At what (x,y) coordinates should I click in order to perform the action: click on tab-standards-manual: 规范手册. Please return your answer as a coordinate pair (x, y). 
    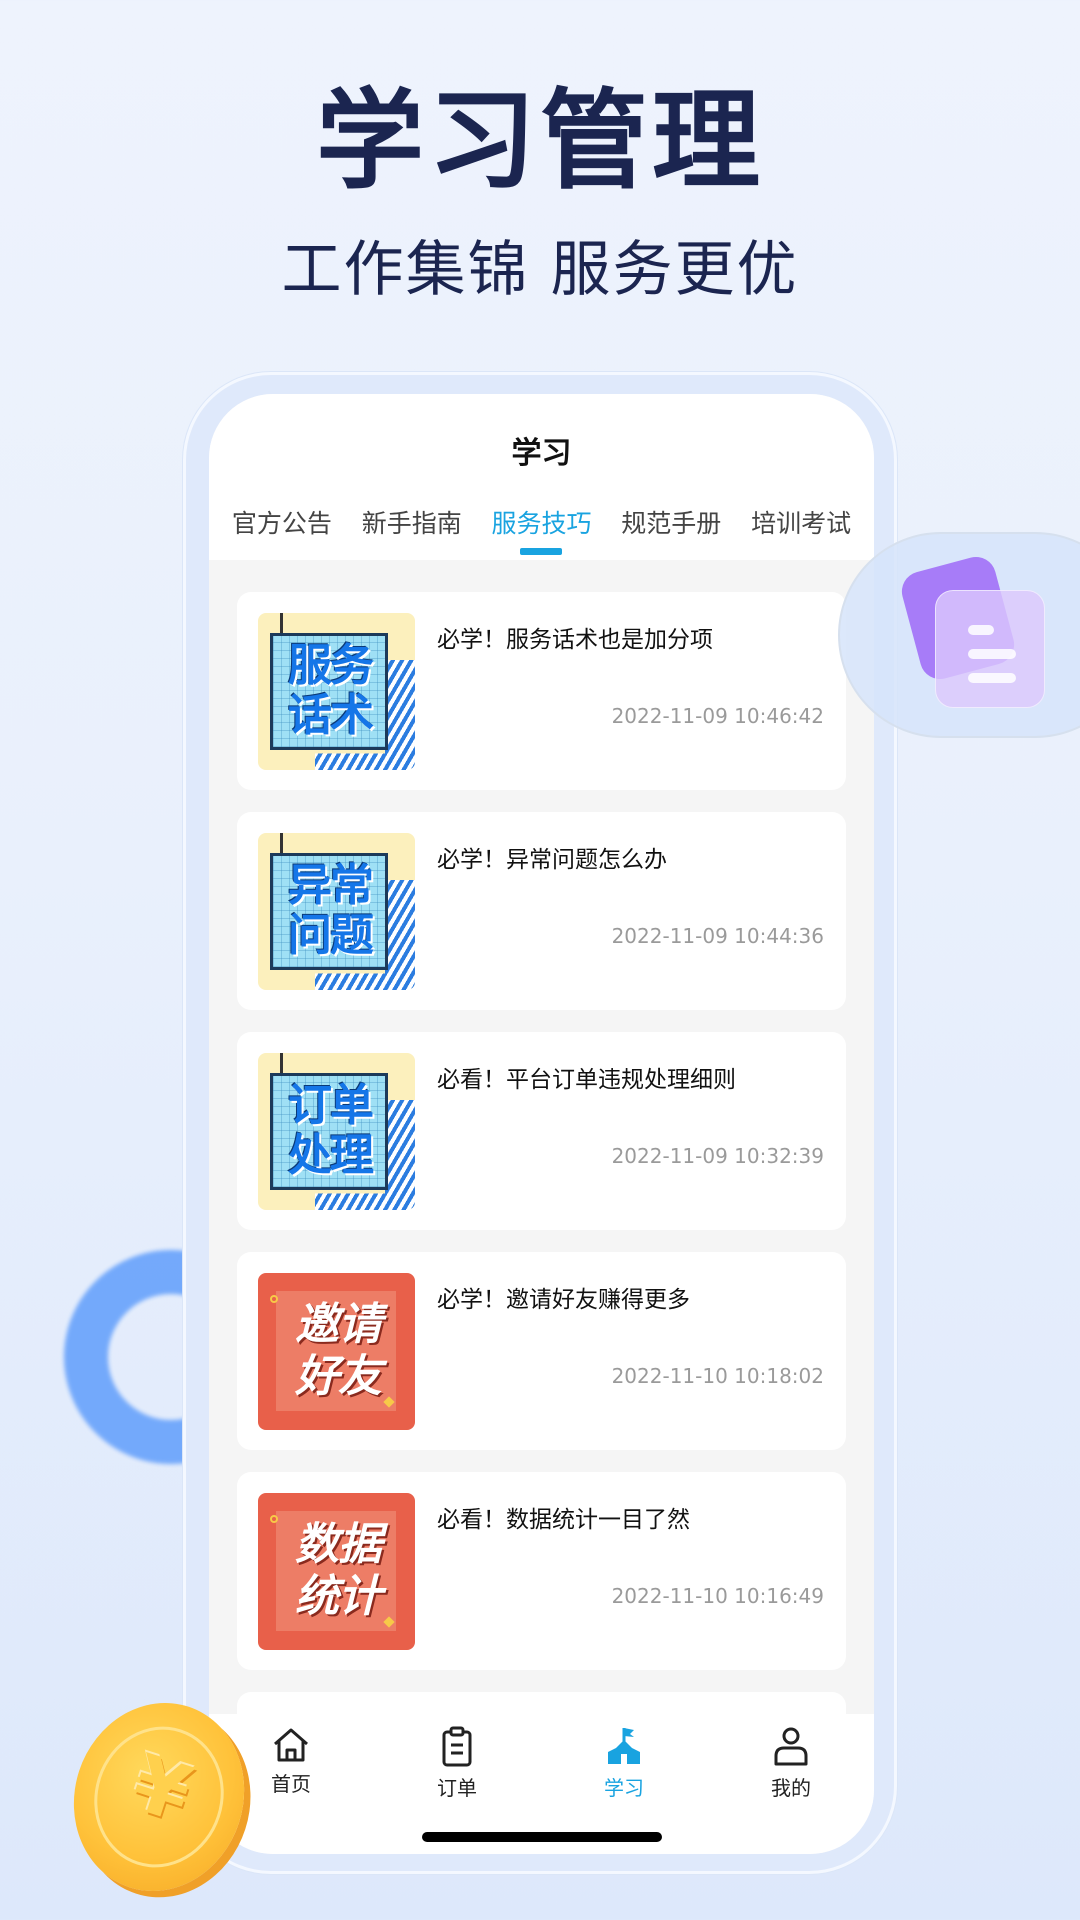
    Looking at the image, I should click on (671, 522).